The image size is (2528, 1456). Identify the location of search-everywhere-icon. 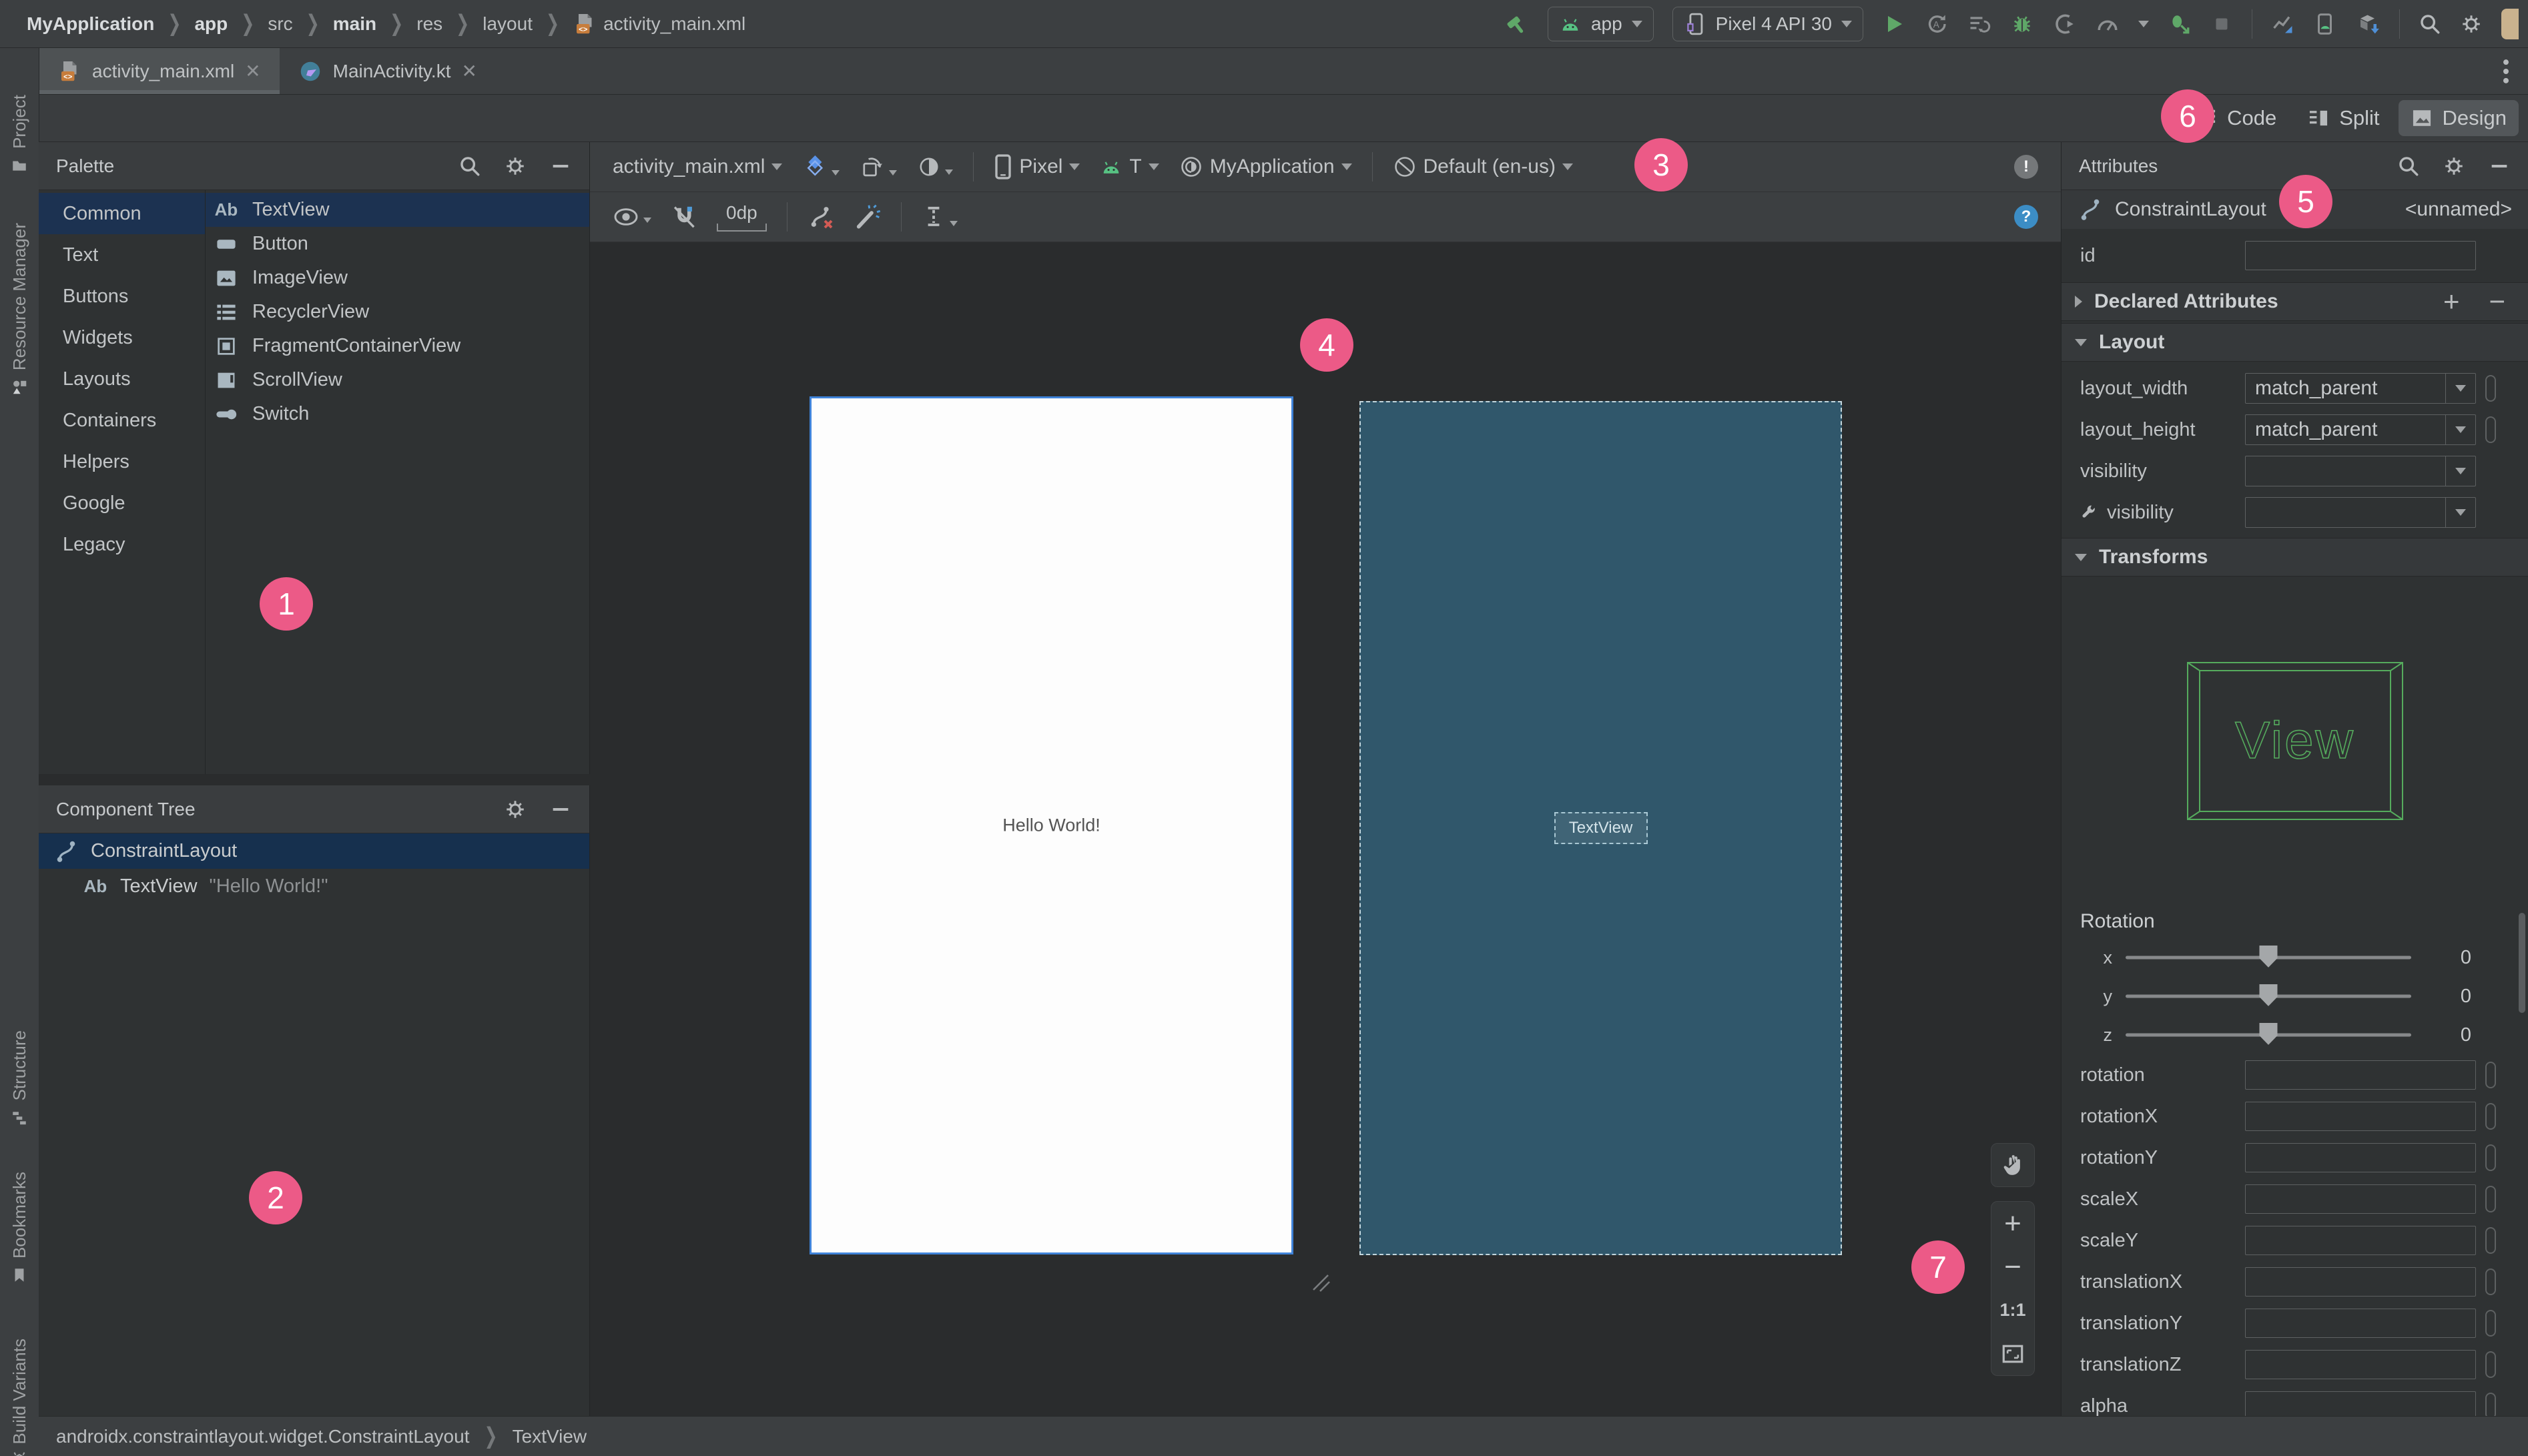
(2430, 24).